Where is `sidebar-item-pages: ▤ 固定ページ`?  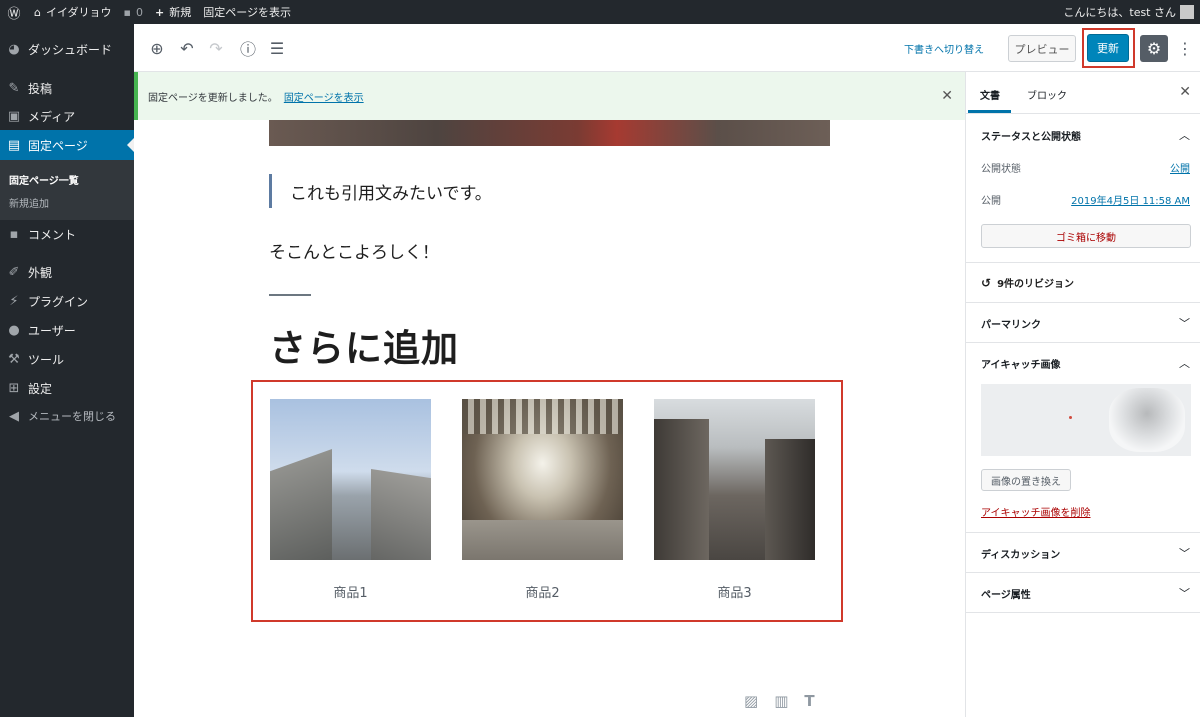 sidebar-item-pages: ▤ 固定ページ is located at coordinates (67, 145).